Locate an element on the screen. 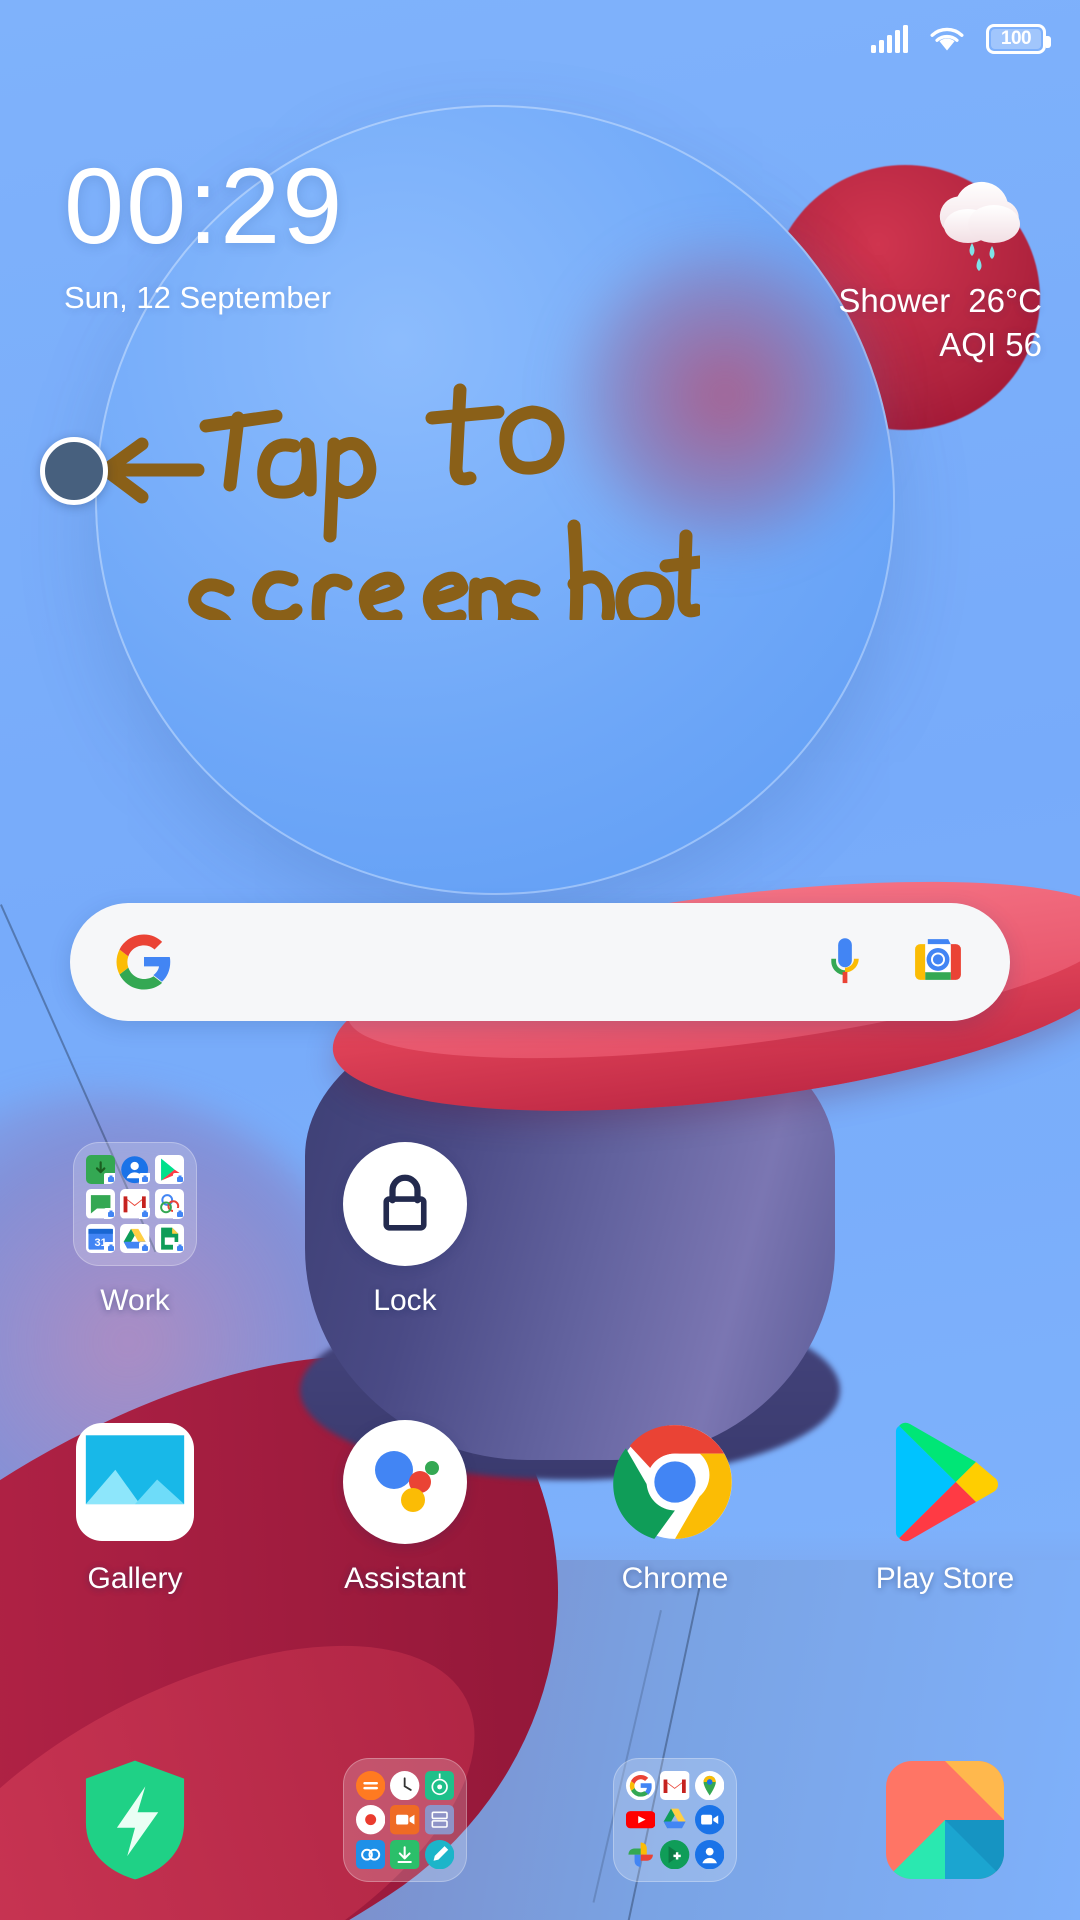 This screenshot has width=1080, height=1920. app-play-store: Play Store is located at coordinates (945, 1508).